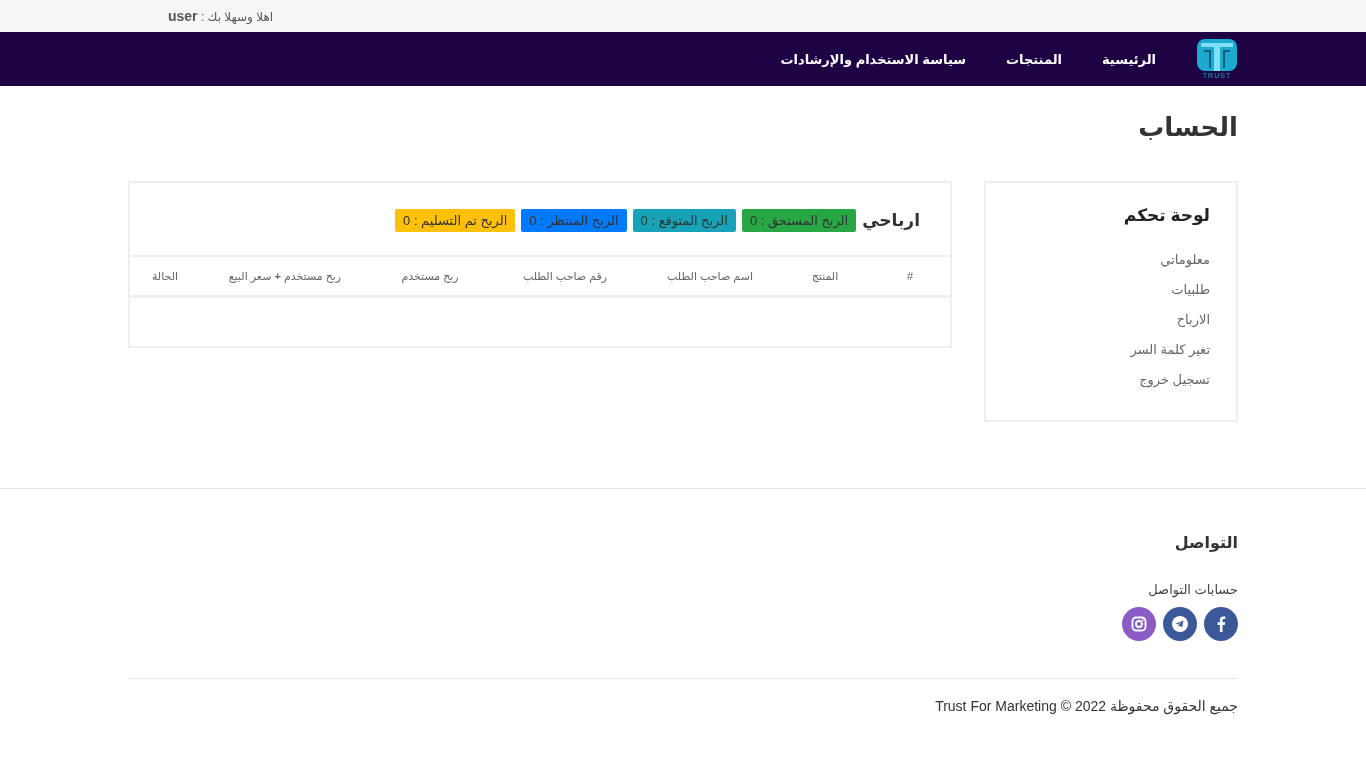  What do you see at coordinates (1166, 215) in the screenshot?
I see `sidebar-title: لوحة تحكم` at bounding box center [1166, 215].